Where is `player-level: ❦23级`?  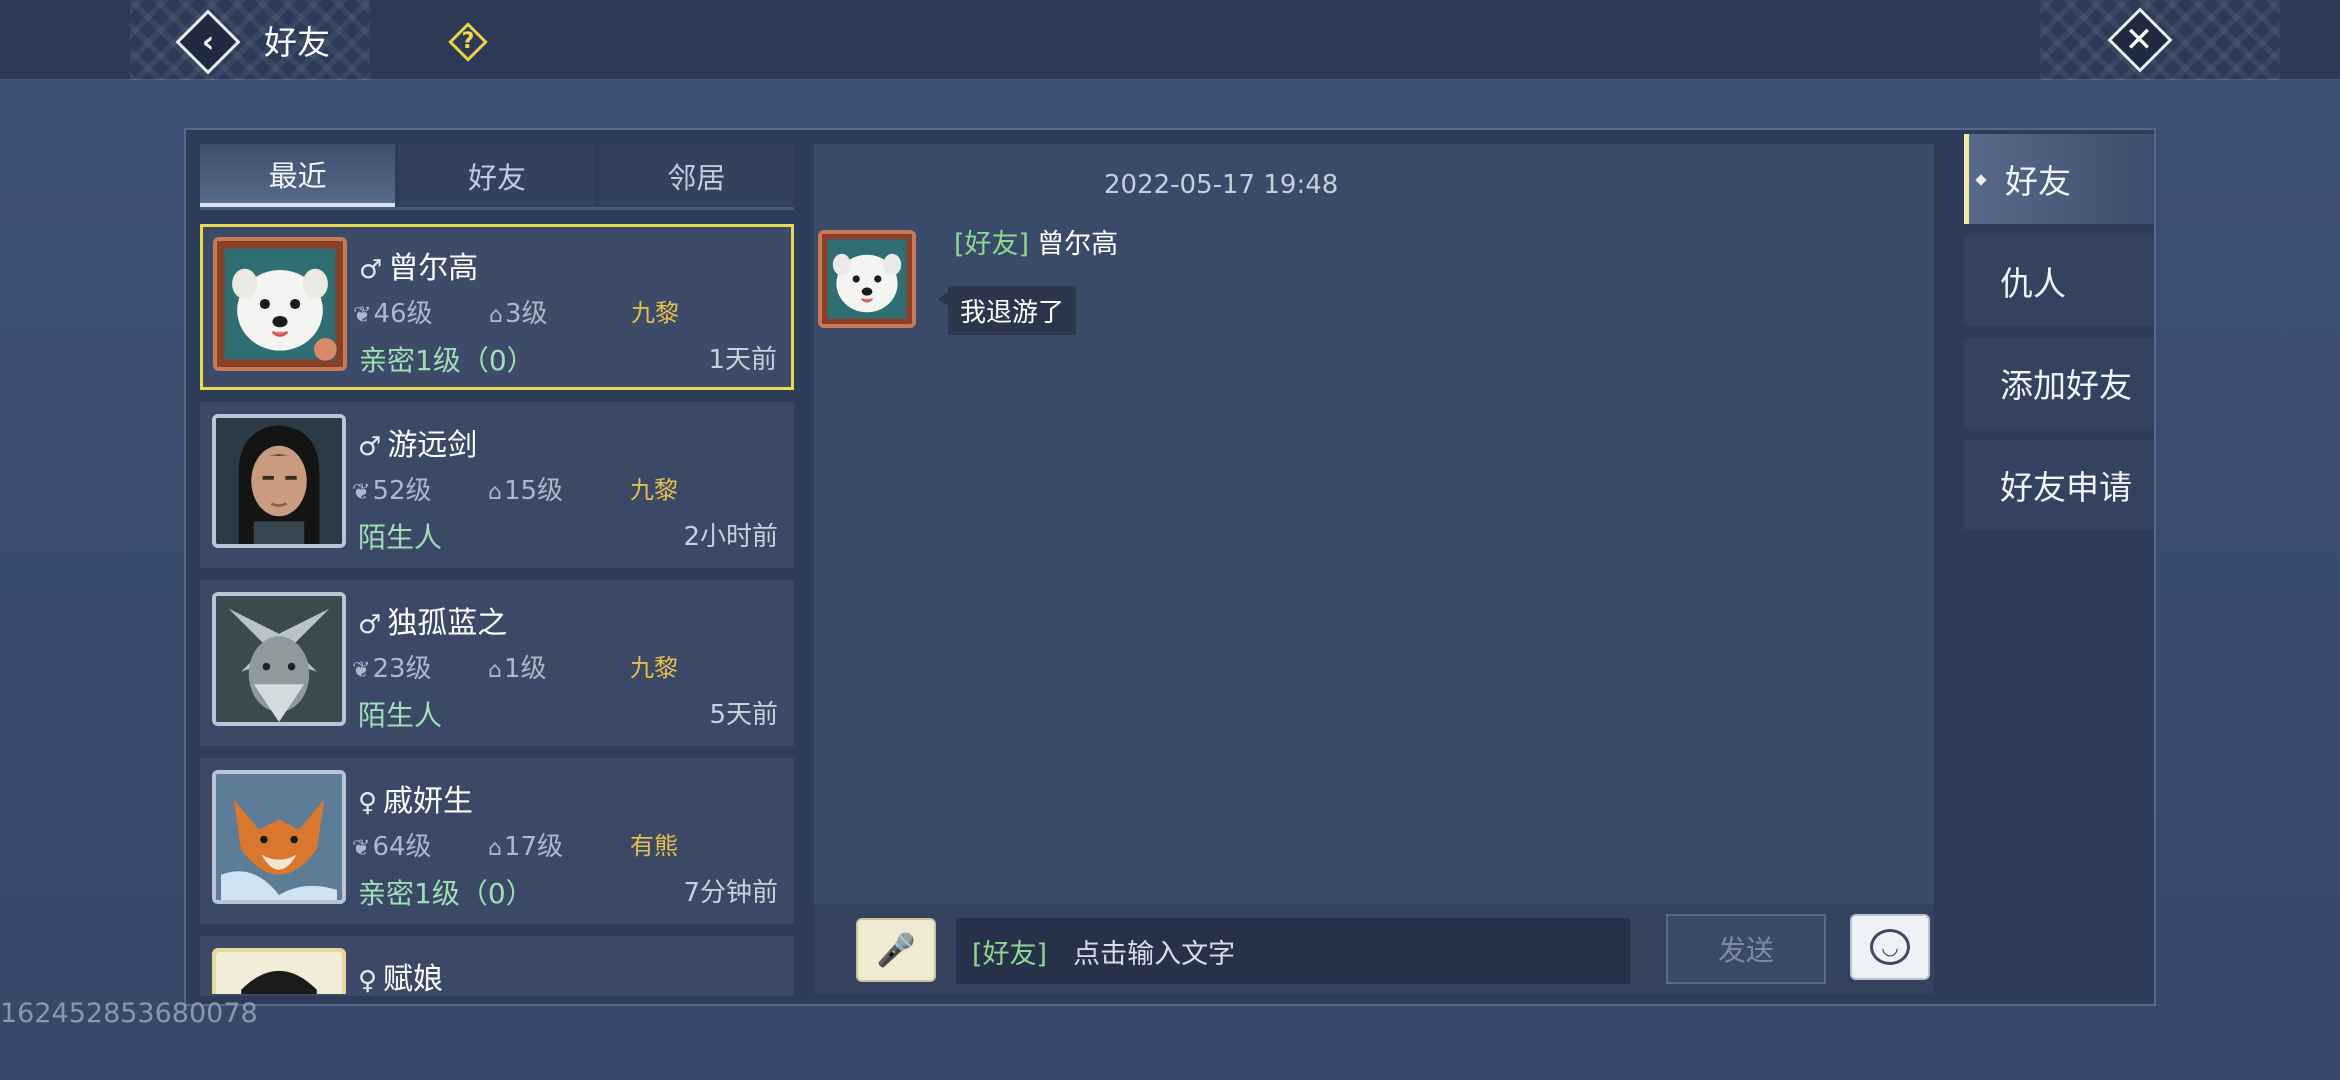
player-level: ❦23级 is located at coordinates (392, 666).